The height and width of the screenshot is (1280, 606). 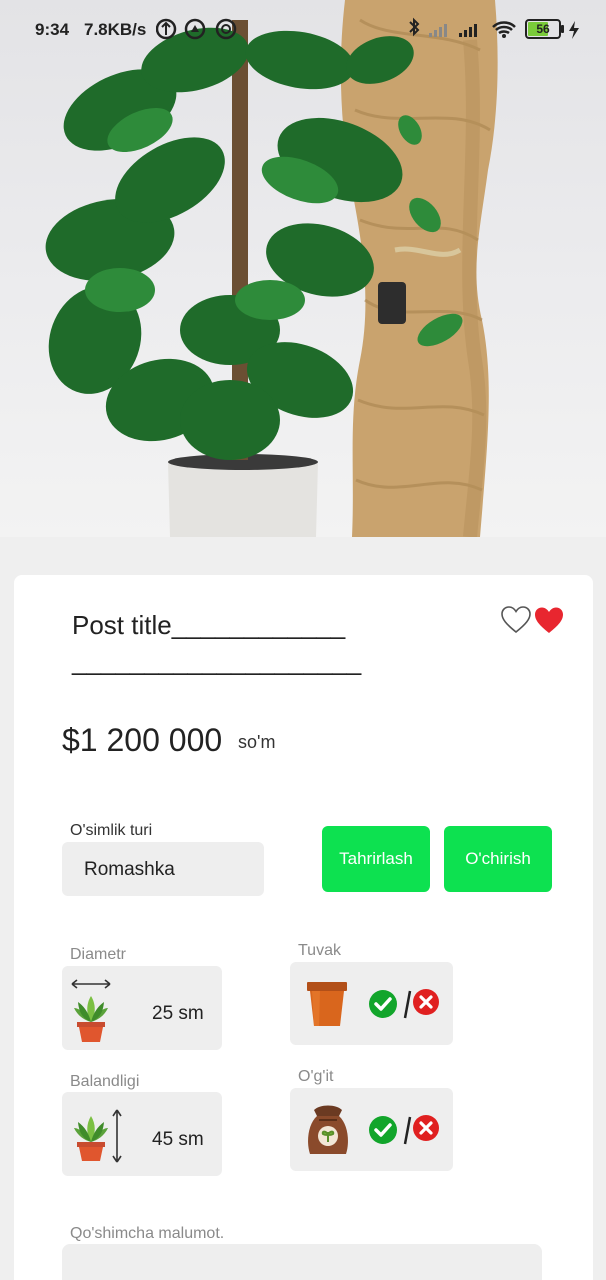 What do you see at coordinates (376, 859) in the screenshot?
I see `edit-button: Tahrirlash` at bounding box center [376, 859].